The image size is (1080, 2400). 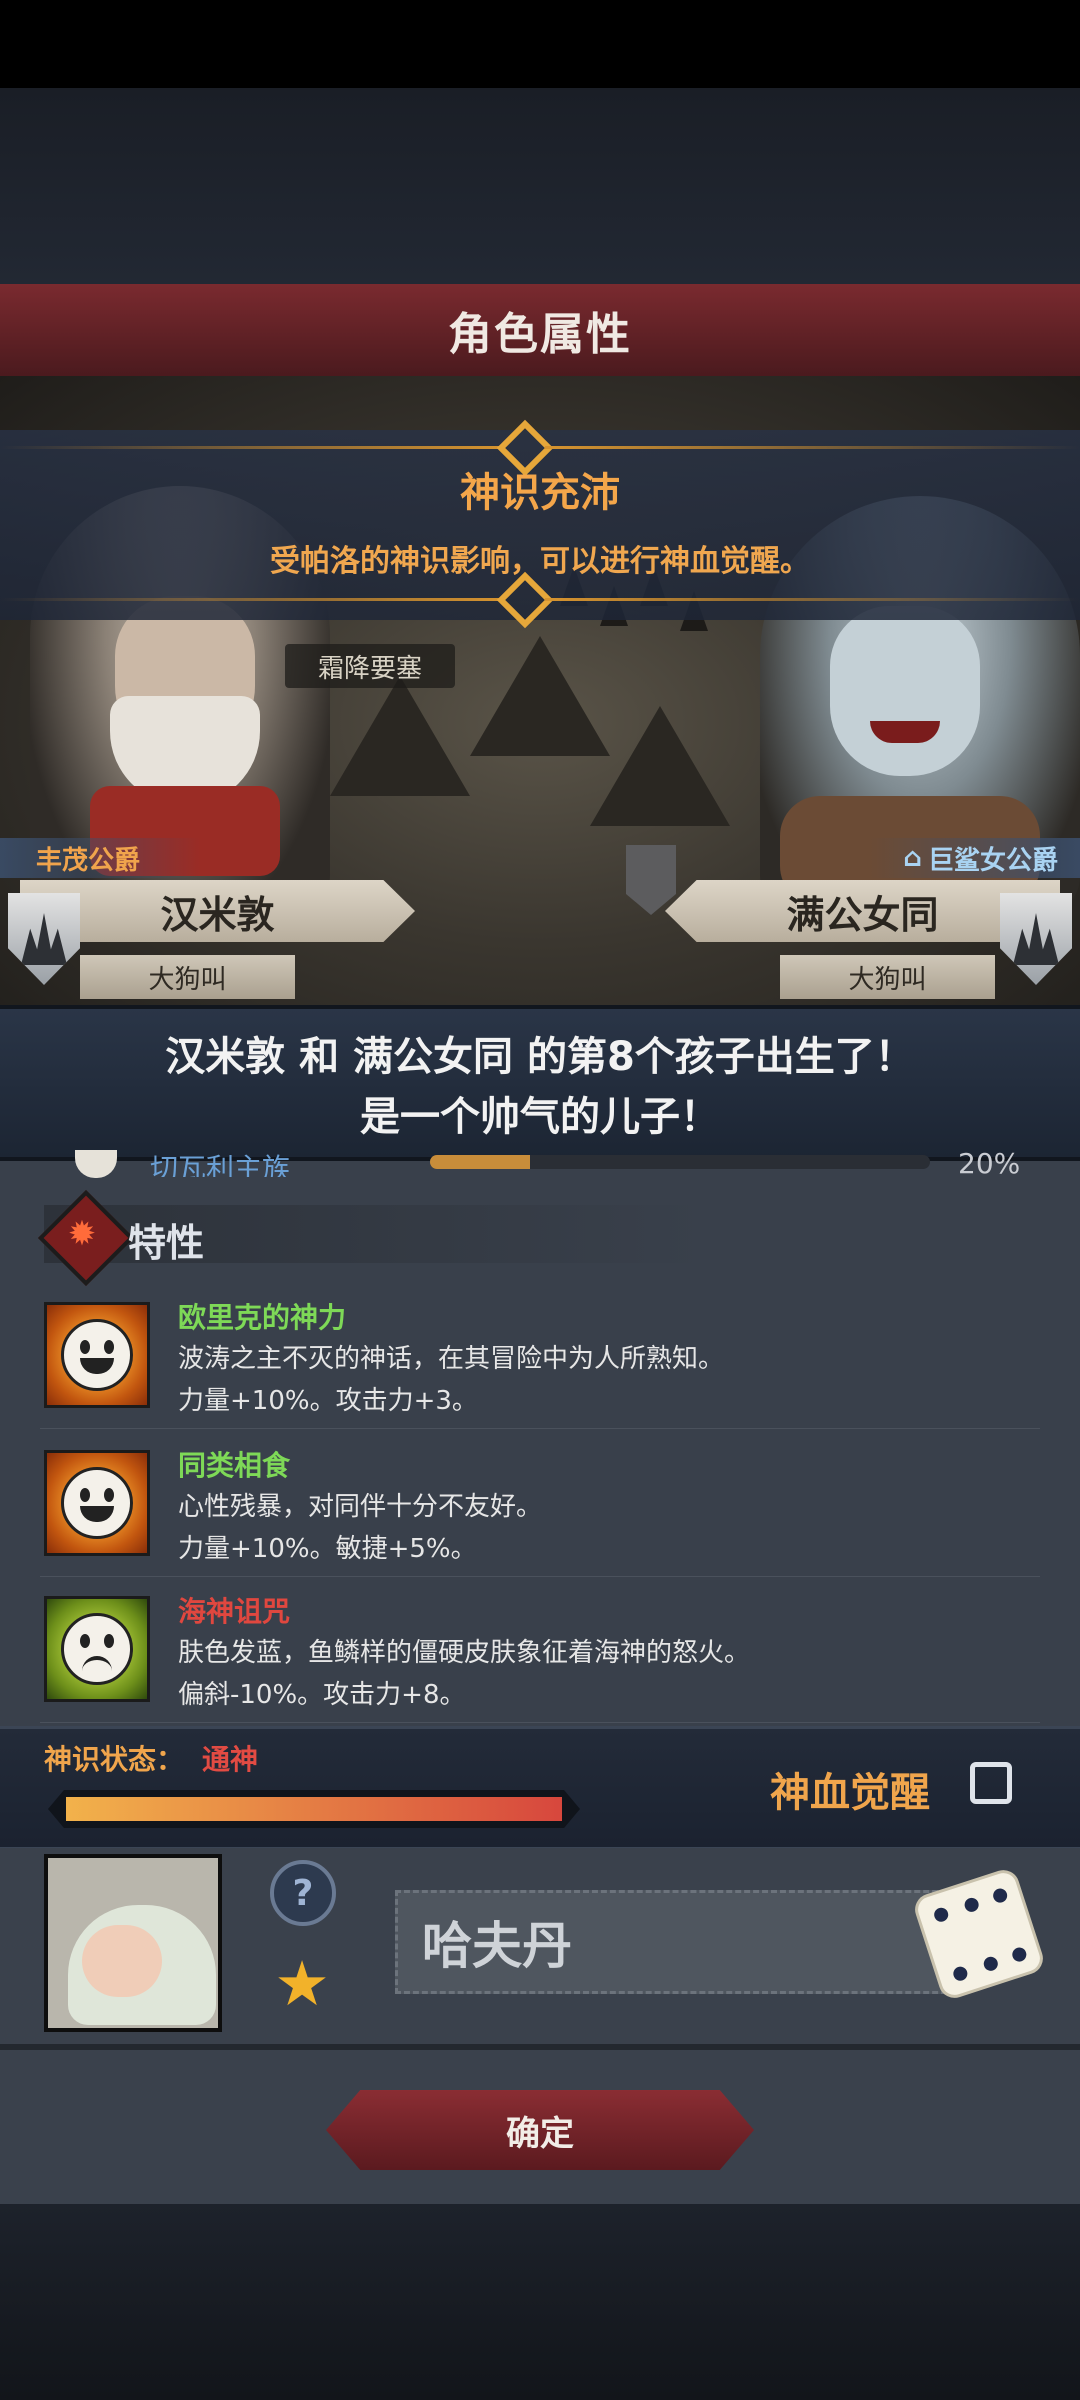 I want to click on confirm-button: 确定, so click(x=540, y=2130).